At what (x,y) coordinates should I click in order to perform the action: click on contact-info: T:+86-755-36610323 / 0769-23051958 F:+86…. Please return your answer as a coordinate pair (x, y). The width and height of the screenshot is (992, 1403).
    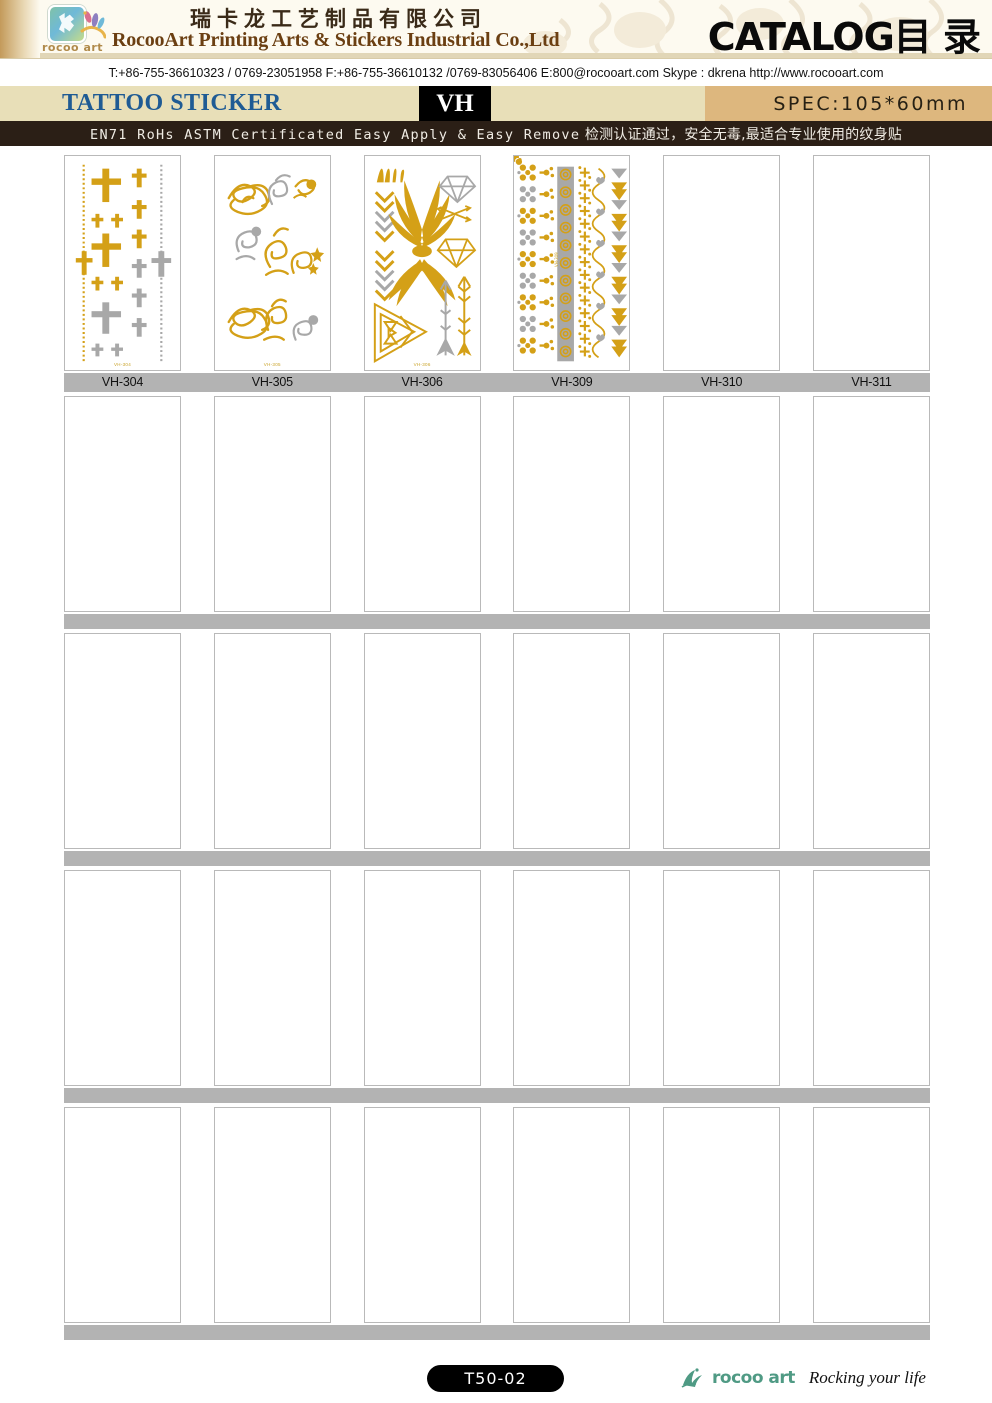
    Looking at the image, I should click on (496, 72).